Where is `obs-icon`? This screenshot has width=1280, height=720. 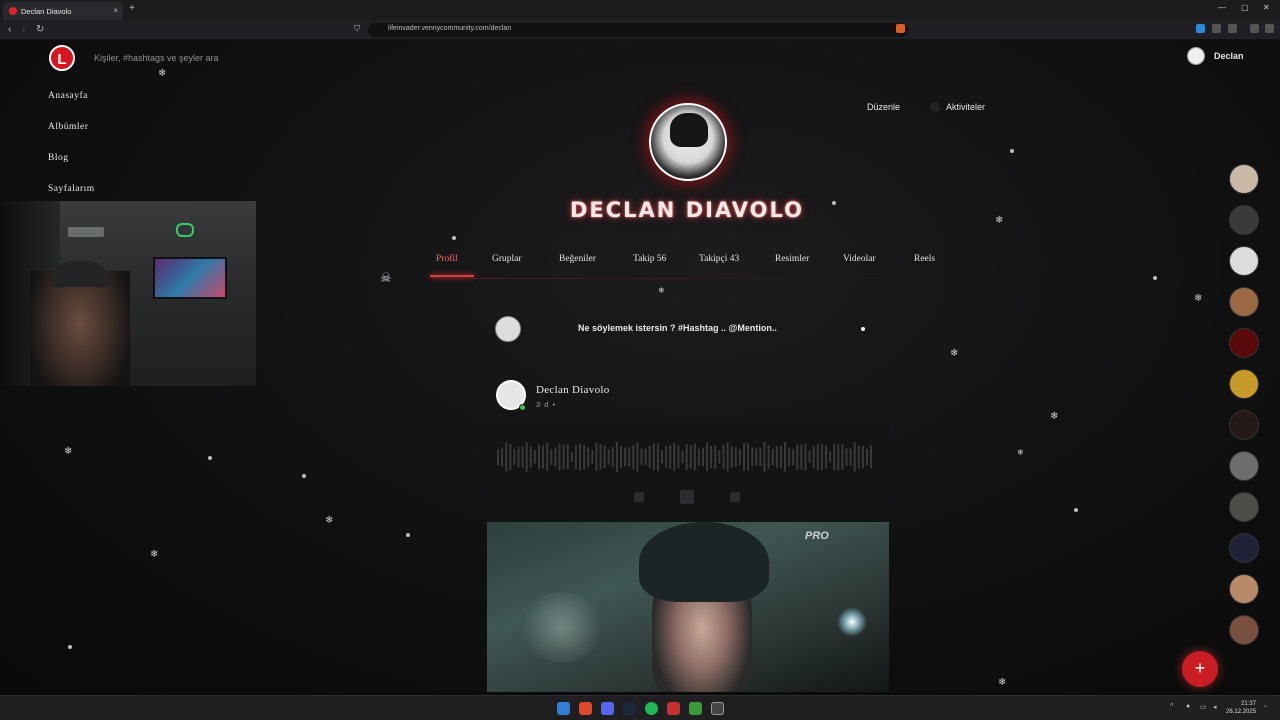 obs-icon is located at coordinates (717, 708).